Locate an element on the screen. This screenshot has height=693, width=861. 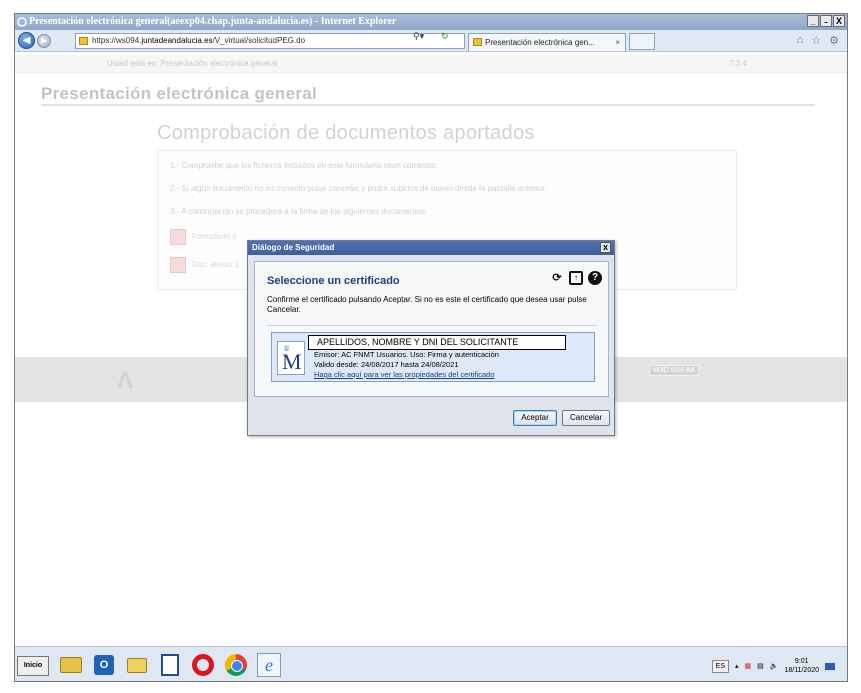
system-tray: ES ▴ ▦ ▤ 🔈 9:01 18/11/2020 is located at coordinates (773, 666).